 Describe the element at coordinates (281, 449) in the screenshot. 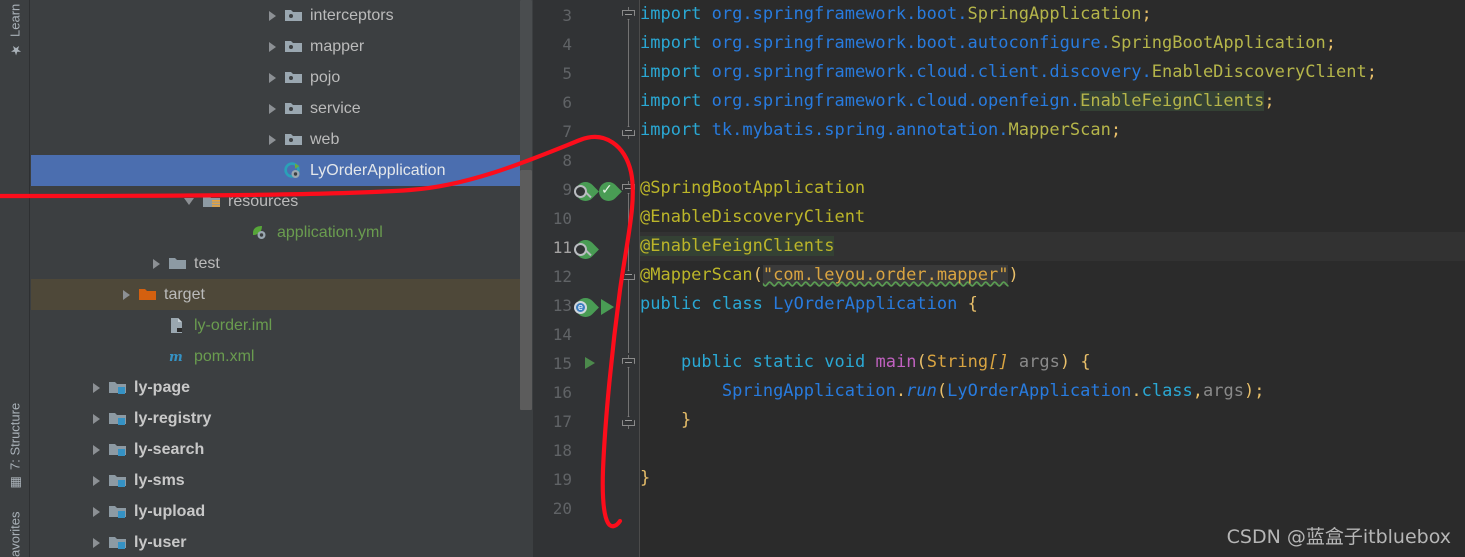

I see `tree-row-ly-search: ly-search` at that location.